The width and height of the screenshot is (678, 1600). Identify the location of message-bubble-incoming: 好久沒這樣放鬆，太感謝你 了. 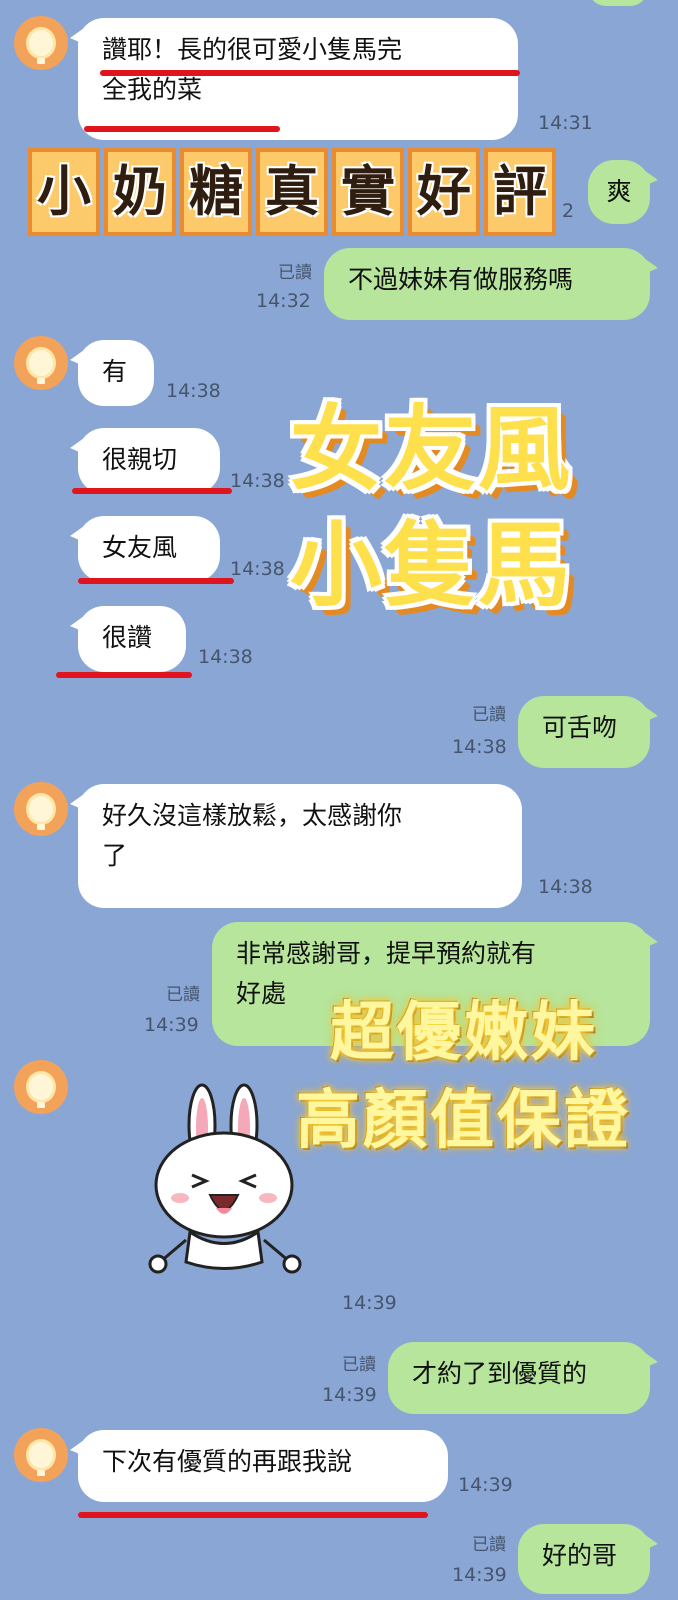
(296, 846).